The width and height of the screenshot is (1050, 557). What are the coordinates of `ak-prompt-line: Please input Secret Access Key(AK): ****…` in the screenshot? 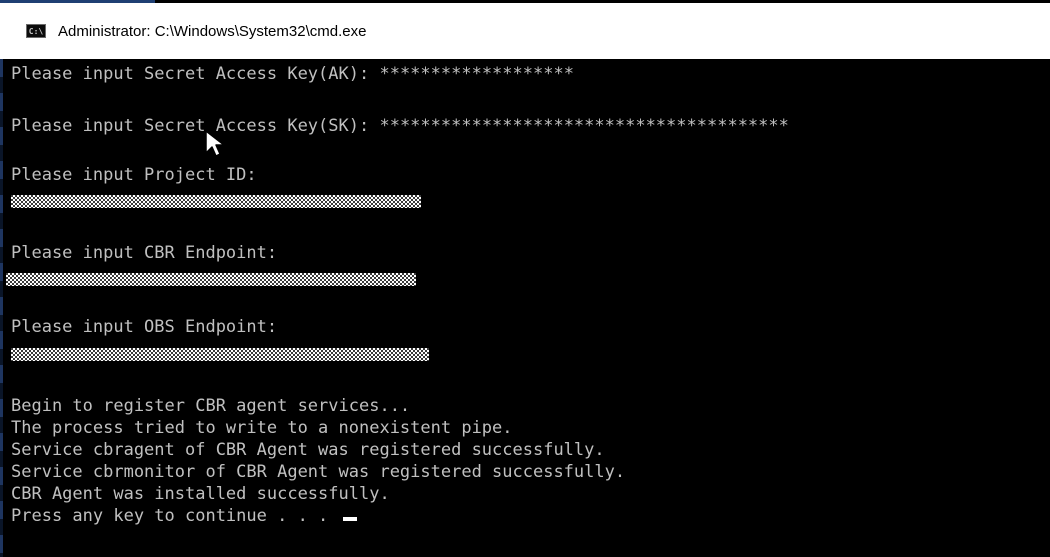 It's located at (292, 74).